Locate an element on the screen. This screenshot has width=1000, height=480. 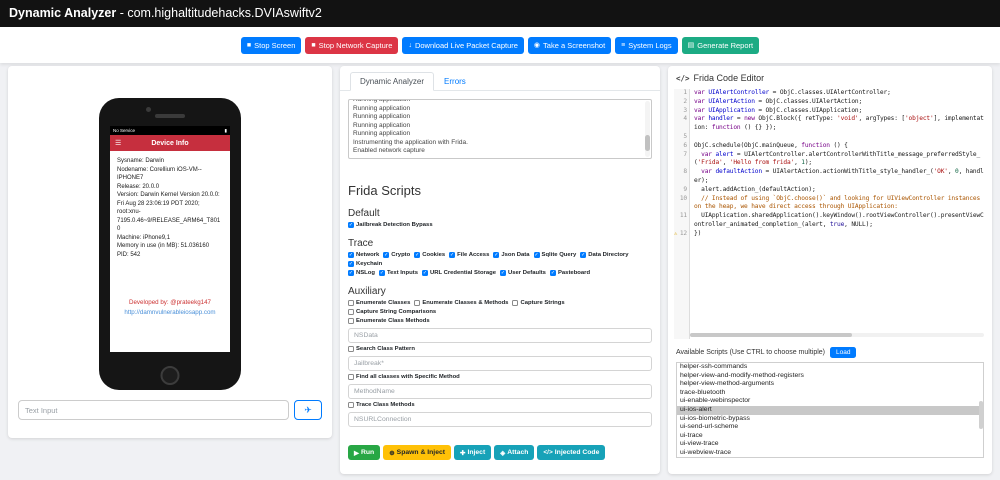
checkbox-row: Enumerate Class Methods is located at coordinates (500, 321).